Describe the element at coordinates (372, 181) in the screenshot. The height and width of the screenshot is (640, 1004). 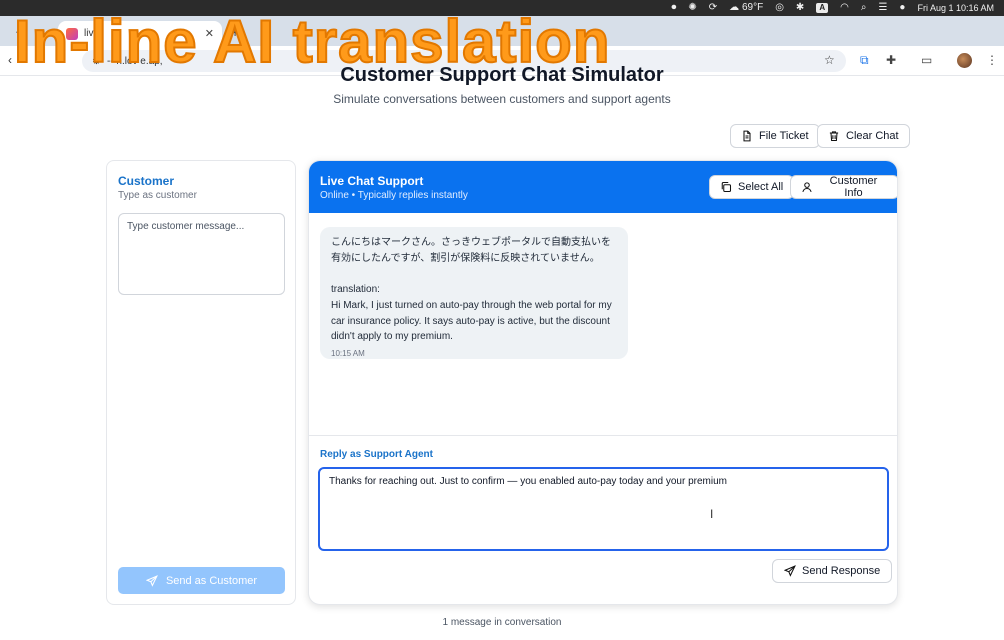
I see `chat-title: Live Chat Support` at that location.